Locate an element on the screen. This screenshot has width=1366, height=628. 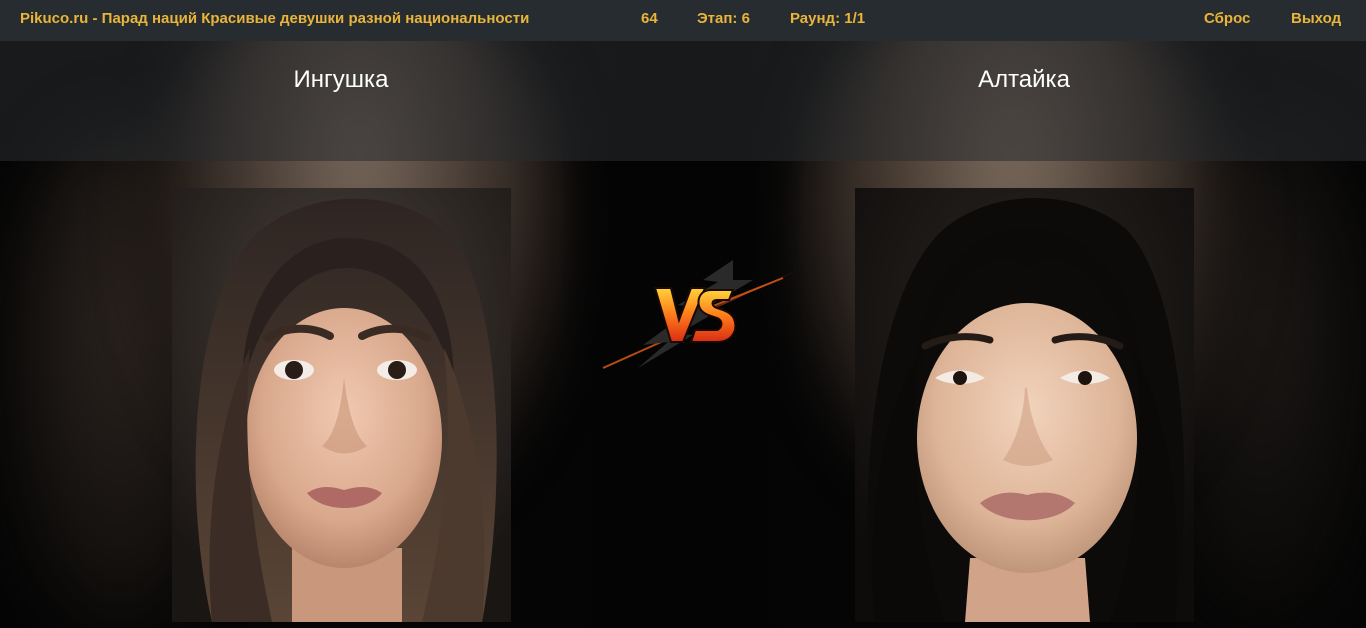
reset-button: Сброс is located at coordinates (1227, 18).